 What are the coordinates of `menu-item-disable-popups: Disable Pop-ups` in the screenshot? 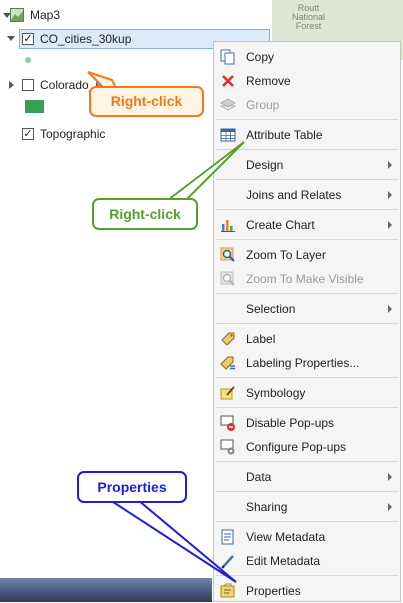 It's located at (307, 423).